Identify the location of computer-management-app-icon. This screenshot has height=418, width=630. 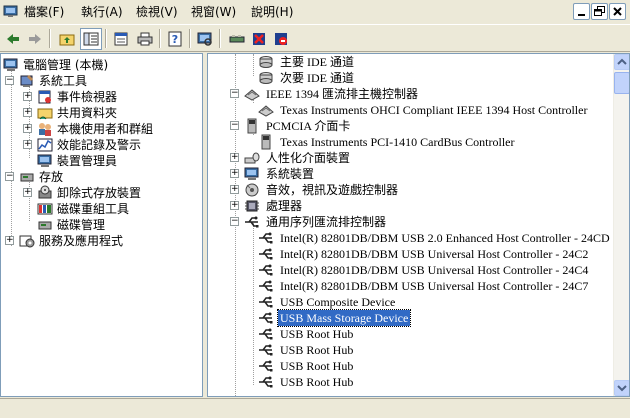
(10, 11).